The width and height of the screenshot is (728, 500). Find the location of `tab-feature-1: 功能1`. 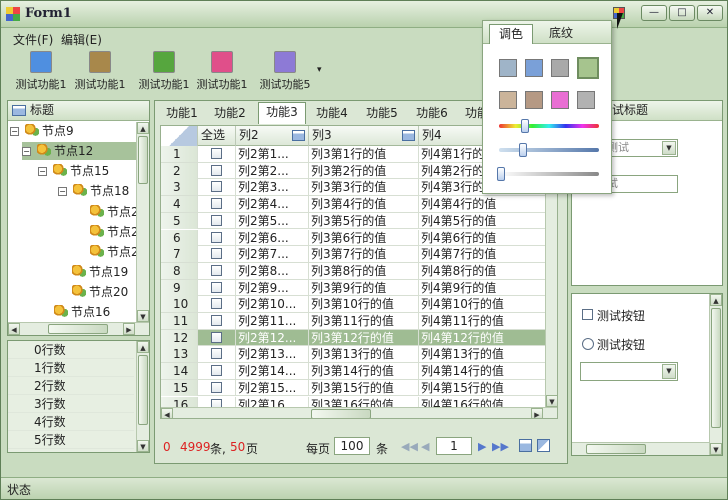

tab-feature-1: 功能1 is located at coordinates (182, 114).